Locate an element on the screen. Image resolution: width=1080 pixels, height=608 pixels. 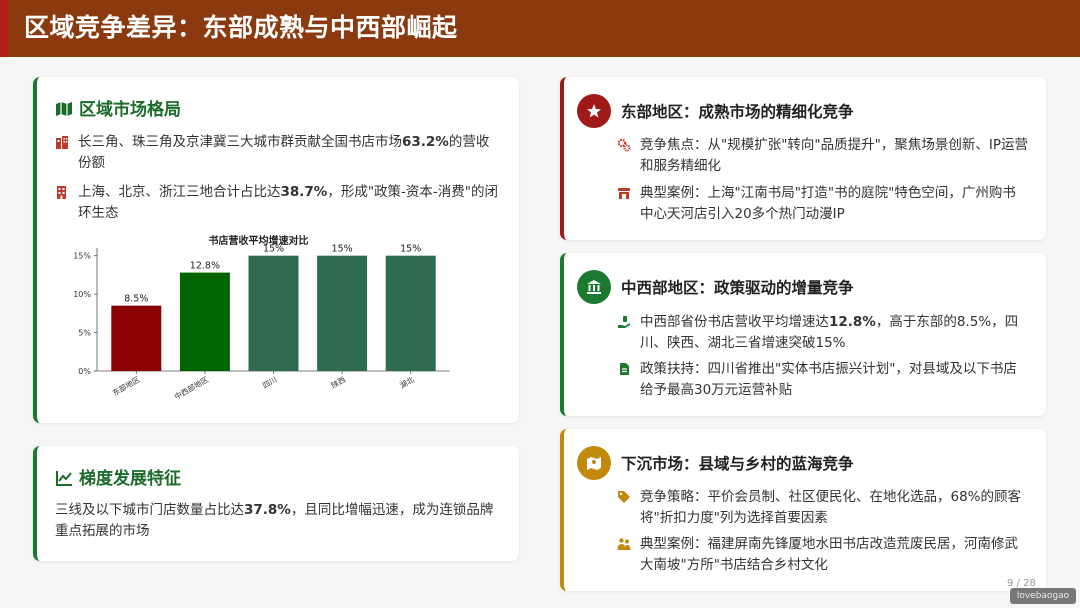
x-tick-label: 中西部地区 is located at coordinates (191, 388).